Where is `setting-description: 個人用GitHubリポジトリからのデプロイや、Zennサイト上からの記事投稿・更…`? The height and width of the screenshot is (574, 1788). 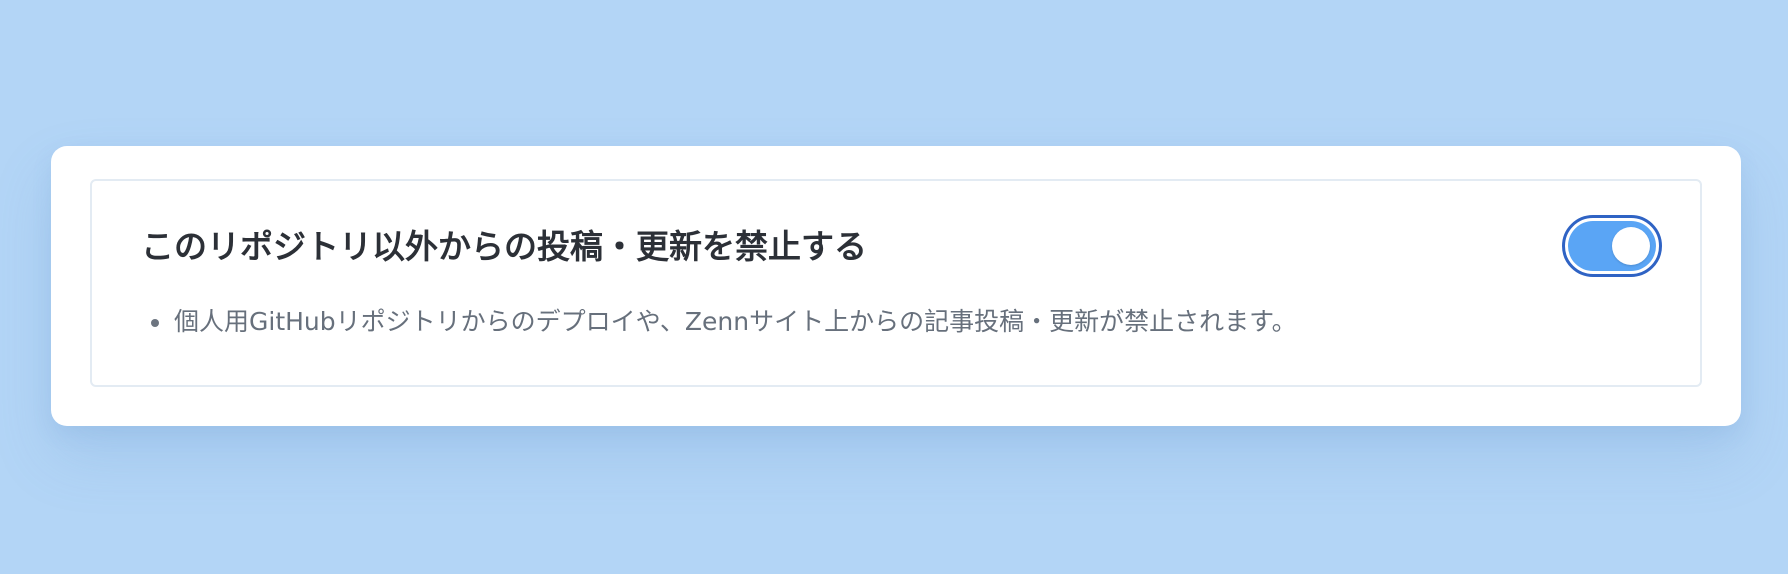 setting-description: 個人用GitHubリポジトリからのデプロイや、Zennサイト上からの記事投稿・更… is located at coordinates (735, 321).